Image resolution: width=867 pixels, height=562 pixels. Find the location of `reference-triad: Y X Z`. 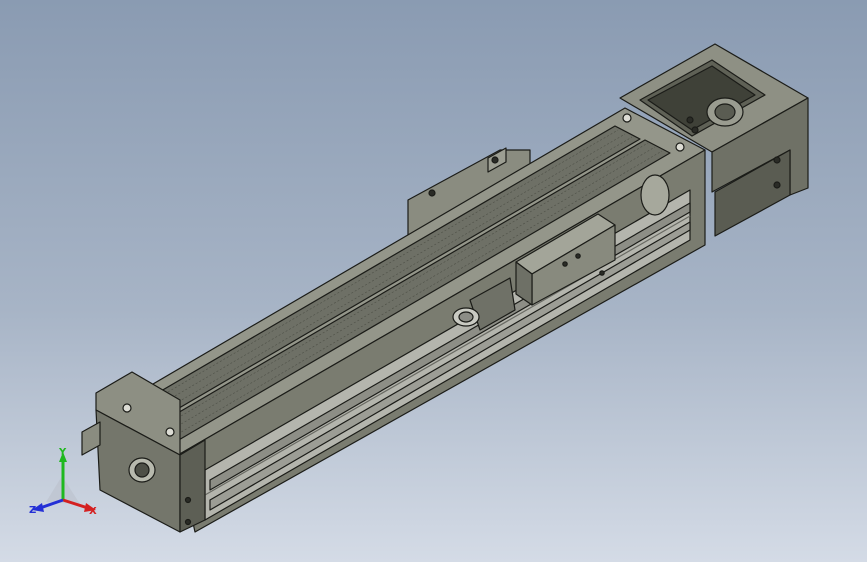

reference-triad: Y X Z is located at coordinates (66, 488).